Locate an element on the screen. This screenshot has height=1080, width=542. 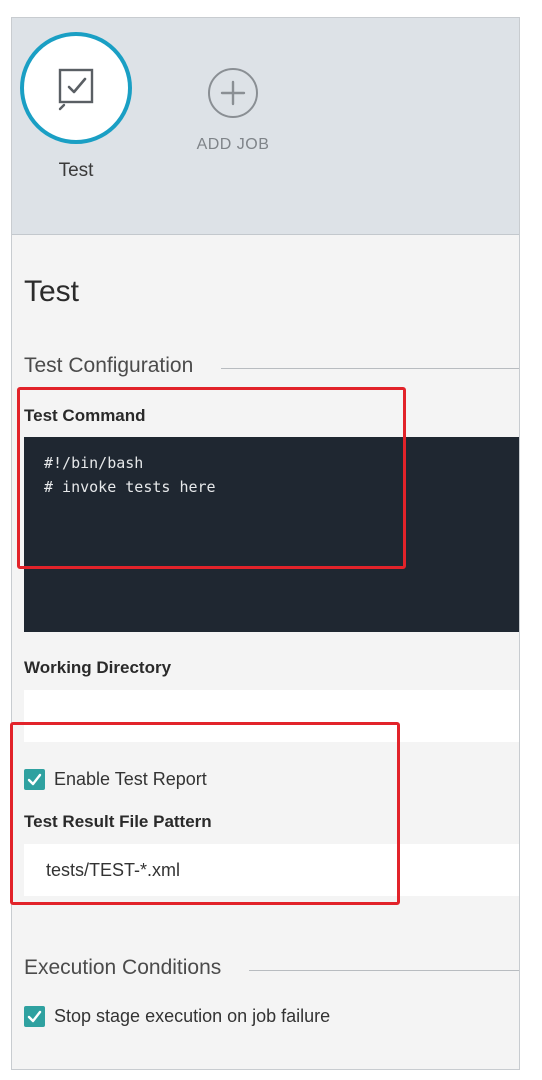
test-configuration-heading: Test Configuration is located at coordinates (109, 365).